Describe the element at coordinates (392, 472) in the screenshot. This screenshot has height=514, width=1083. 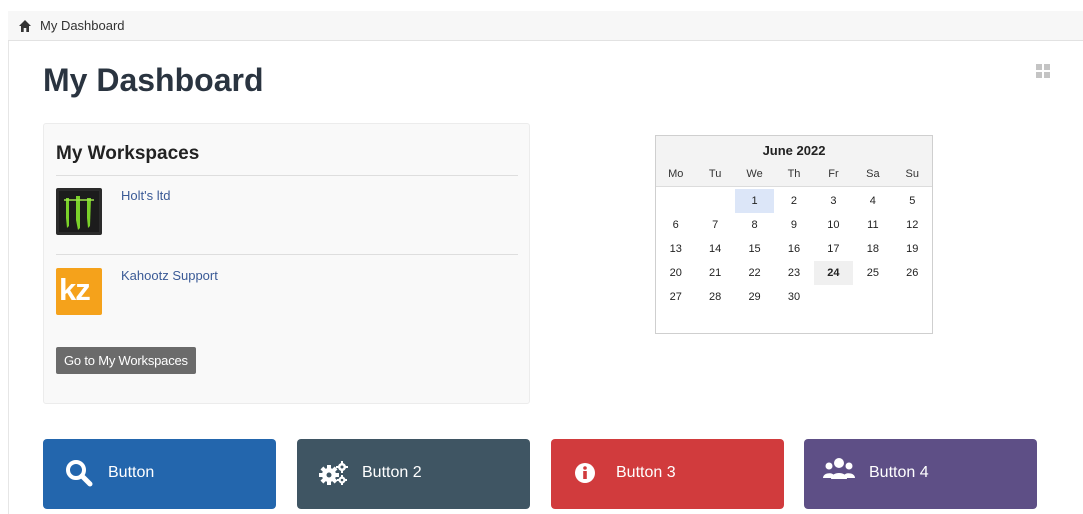
I see `button-label: Button 2` at that location.